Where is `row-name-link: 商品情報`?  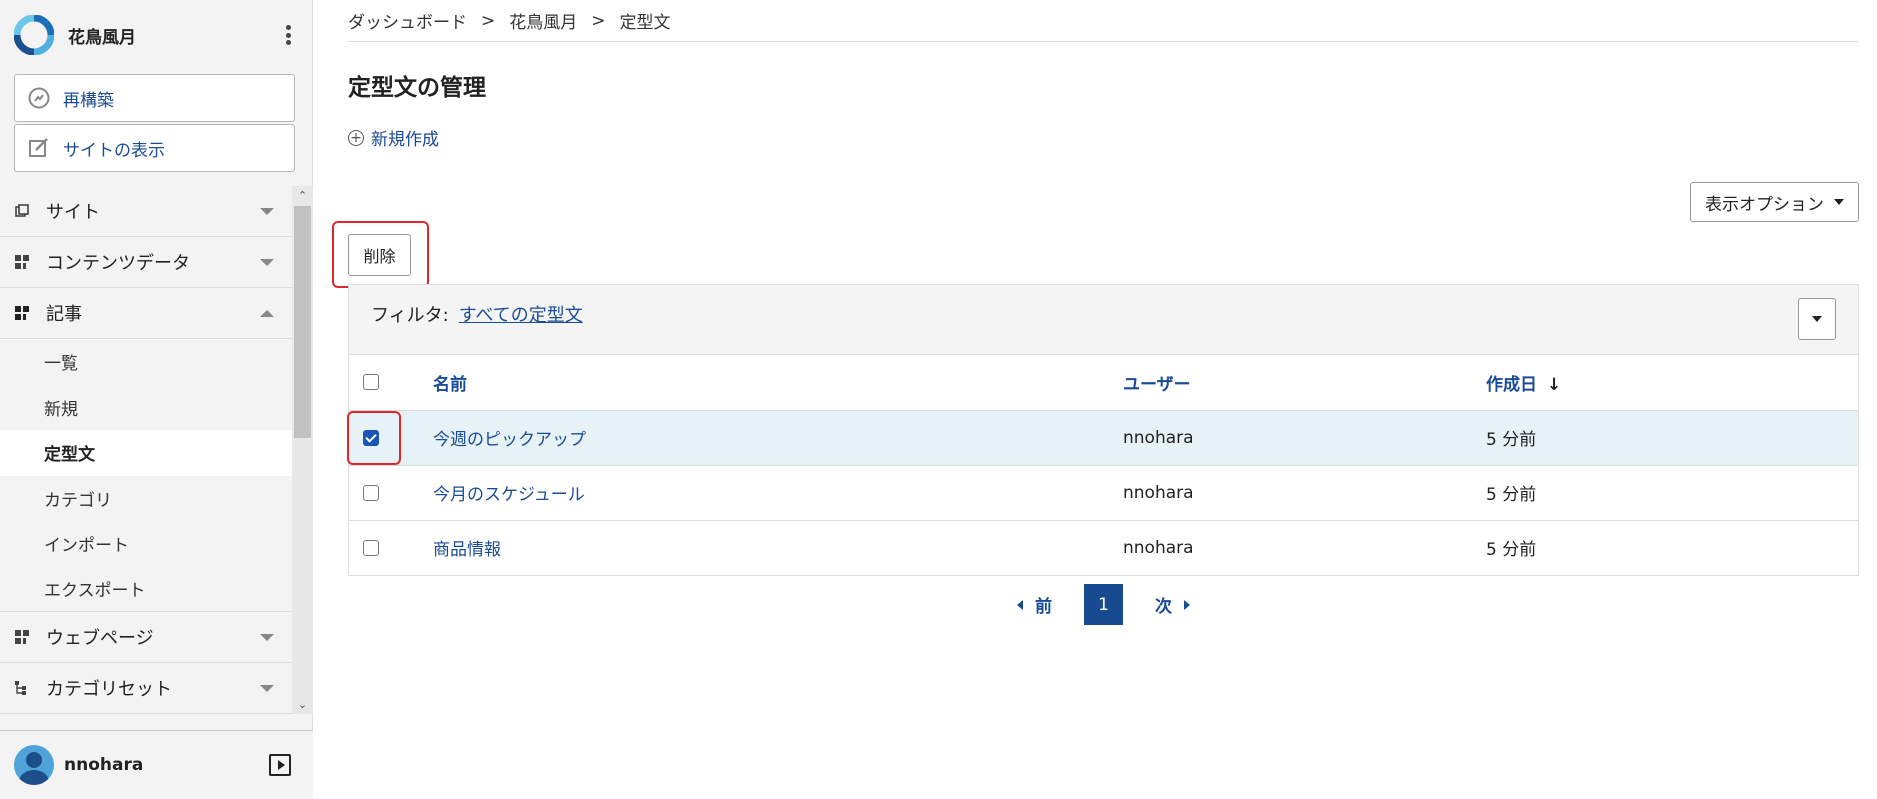 row-name-link: 商品情報 is located at coordinates (467, 550).